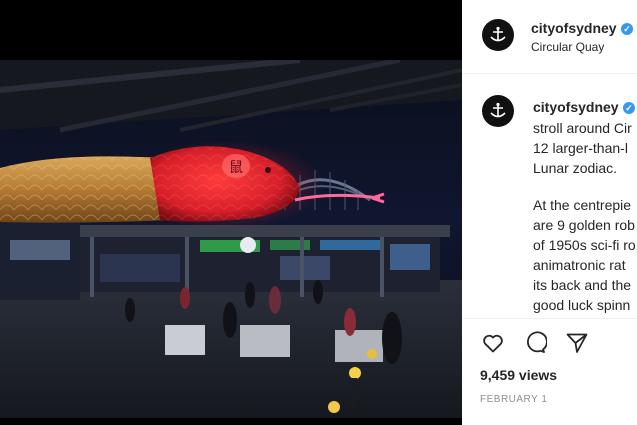 The height and width of the screenshot is (425, 637). I want to click on caption-line: are 9 golden rob, so click(584, 225).